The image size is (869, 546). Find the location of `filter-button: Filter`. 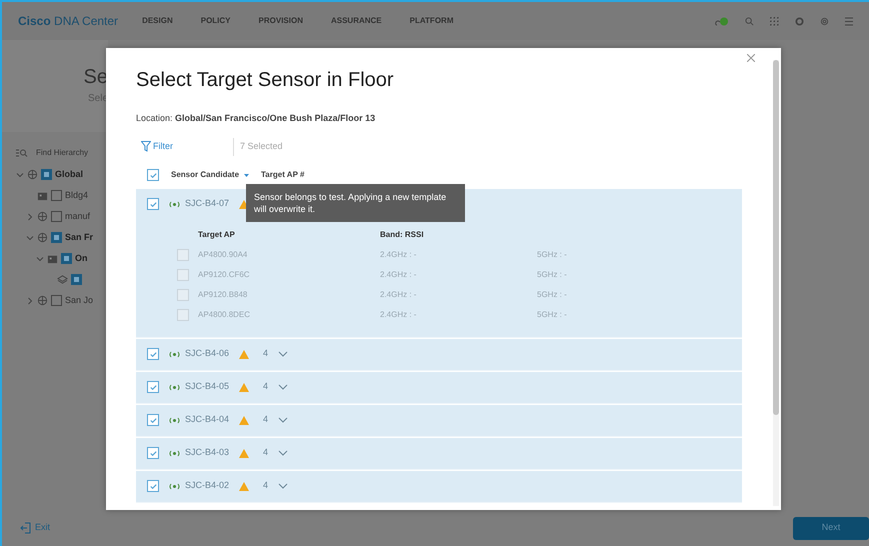

filter-button: Filter is located at coordinates (163, 147).